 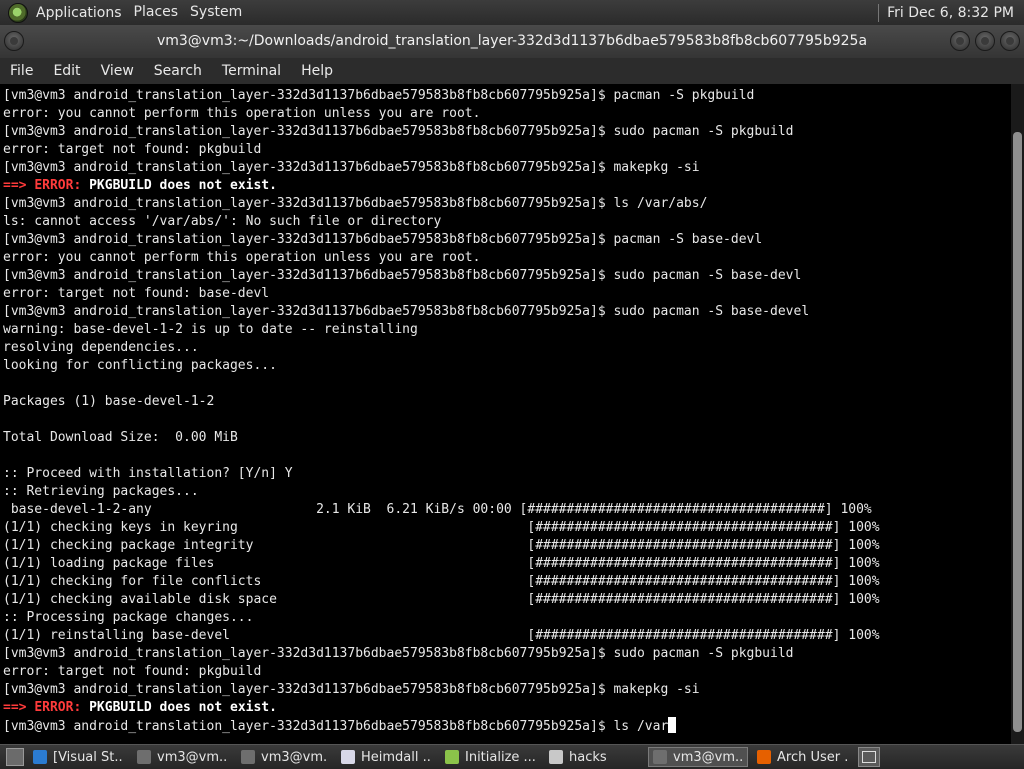 What do you see at coordinates (79, 13) in the screenshot?
I see `menu-applications: Applications` at bounding box center [79, 13].